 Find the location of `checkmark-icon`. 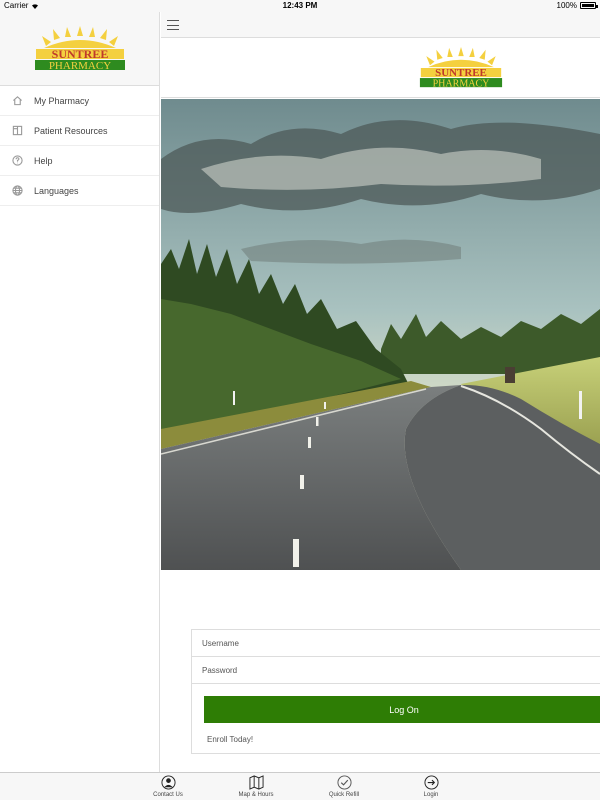

checkmark-icon is located at coordinates (344, 782).